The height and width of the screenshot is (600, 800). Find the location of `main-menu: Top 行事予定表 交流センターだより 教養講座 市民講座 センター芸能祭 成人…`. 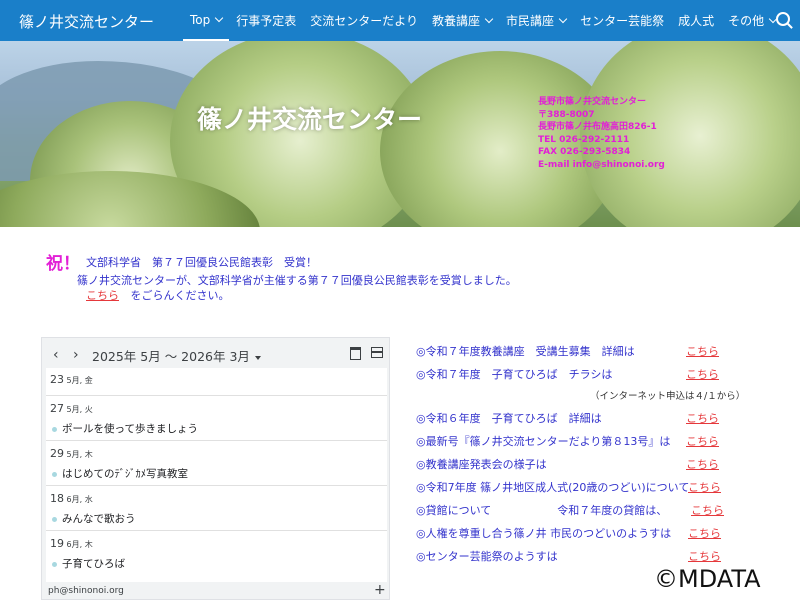

main-menu: Top 行事予定表 交流センターだより 教養講座 市民講座 センター芸能祭 成人… is located at coordinates (483, 20).